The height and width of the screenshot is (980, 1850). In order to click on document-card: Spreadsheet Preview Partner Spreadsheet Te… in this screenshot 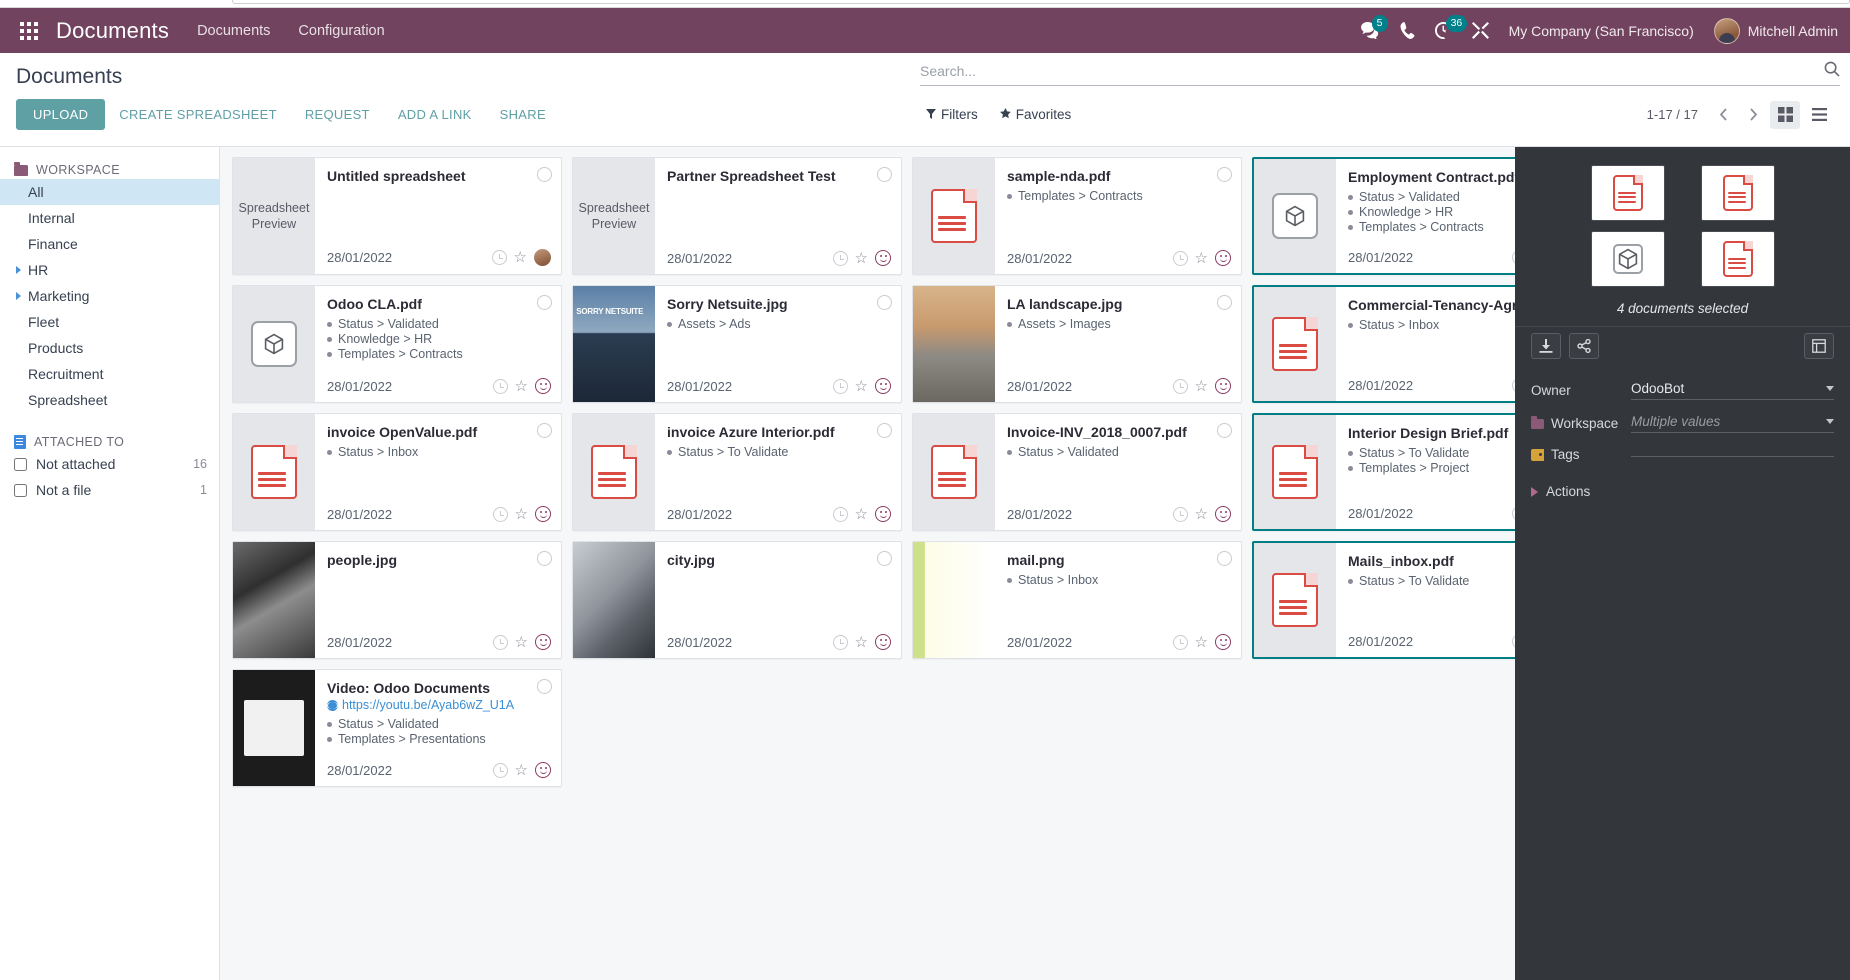, I will do `click(737, 216)`.